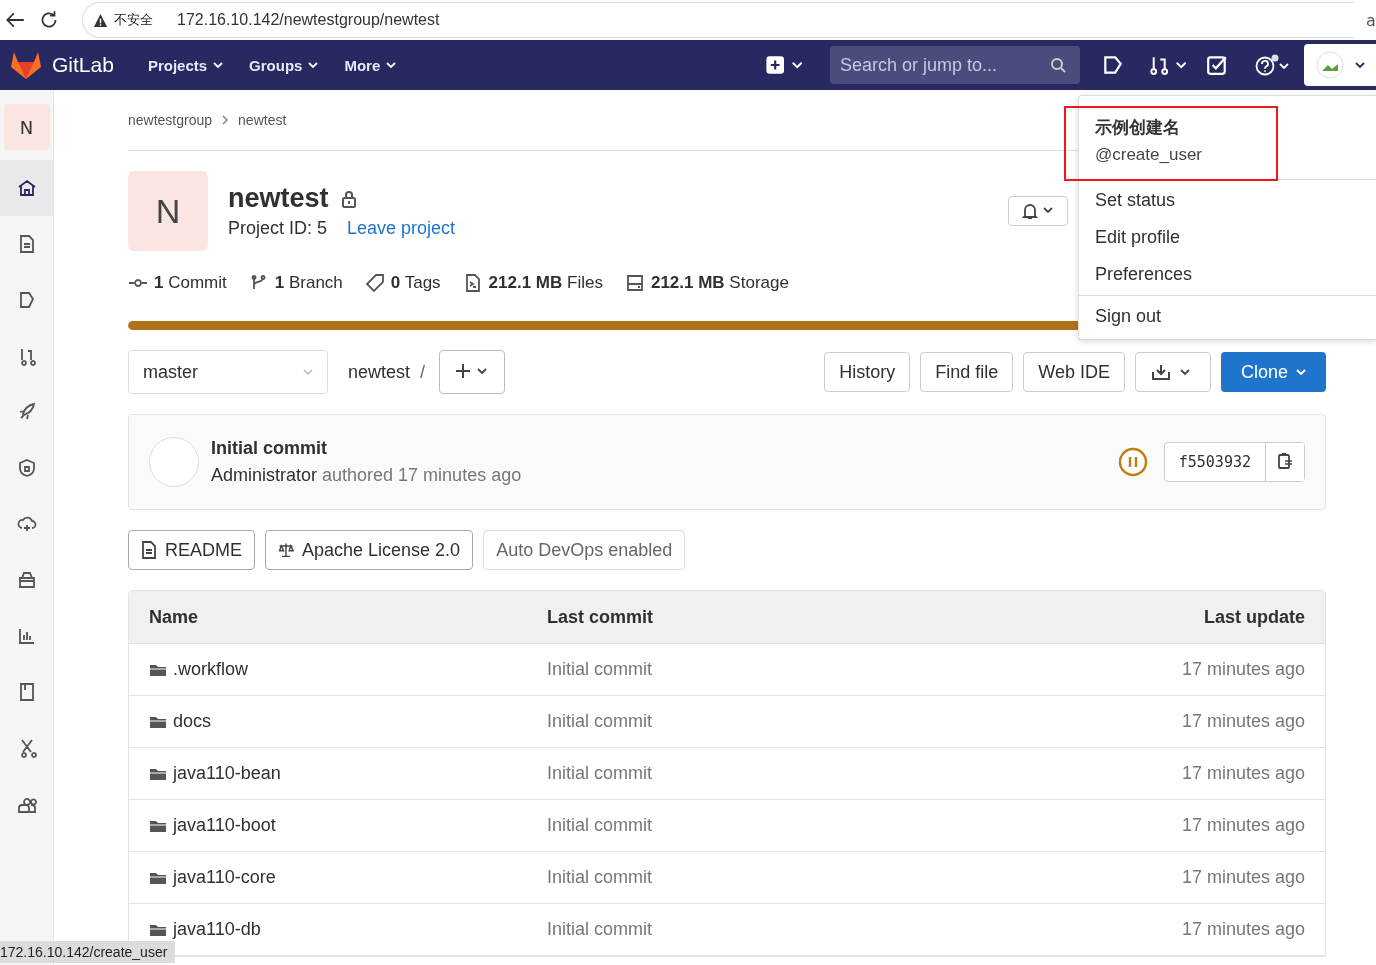 The height and width of the screenshot is (965, 1376). What do you see at coordinates (26, 524) in the screenshot?
I see `cloud-icon` at bounding box center [26, 524].